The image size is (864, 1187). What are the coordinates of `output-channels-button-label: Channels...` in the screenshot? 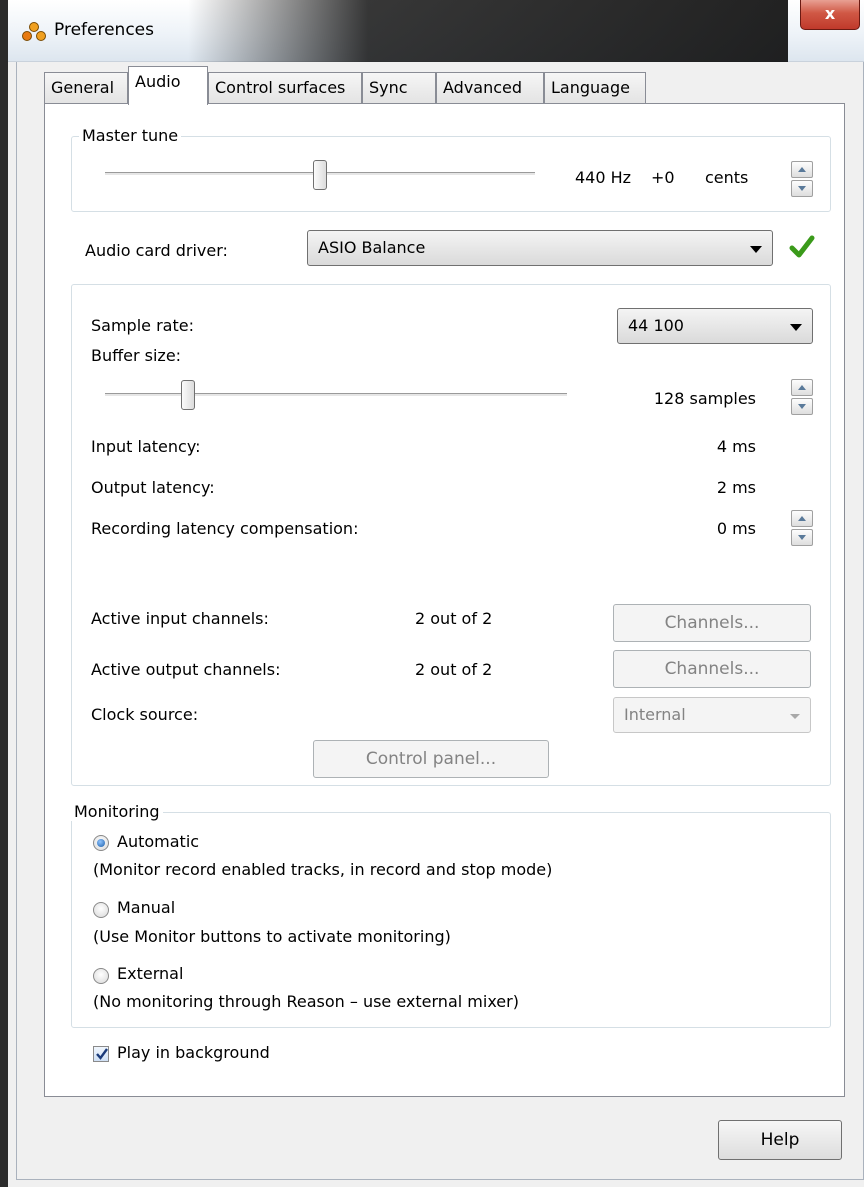 It's located at (712, 669).